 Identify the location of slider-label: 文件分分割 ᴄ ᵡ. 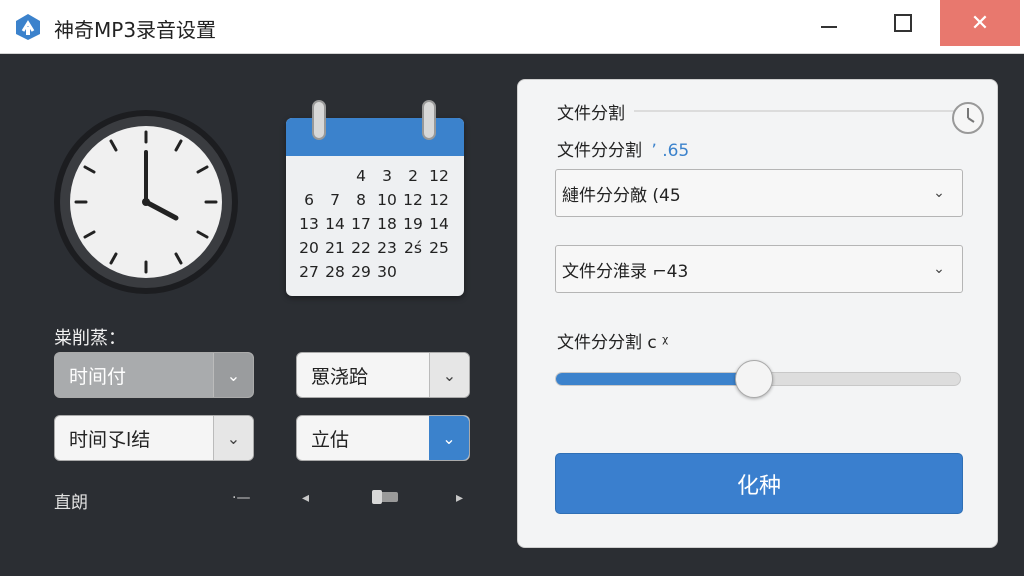
(613, 343).